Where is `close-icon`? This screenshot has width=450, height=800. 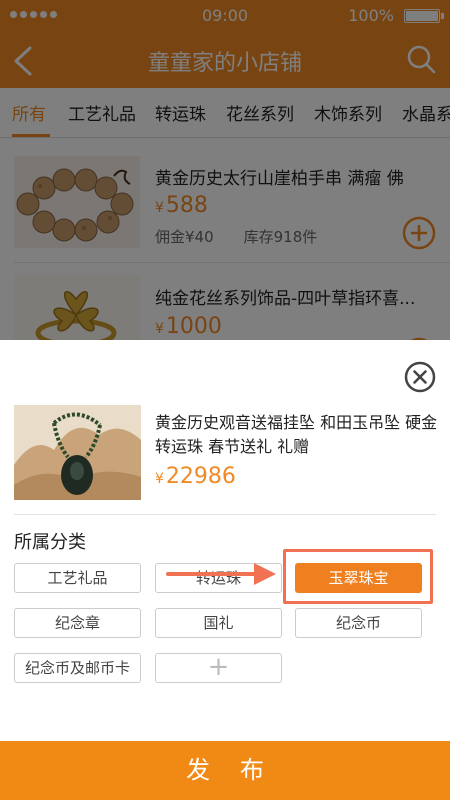
close-icon is located at coordinates (420, 377).